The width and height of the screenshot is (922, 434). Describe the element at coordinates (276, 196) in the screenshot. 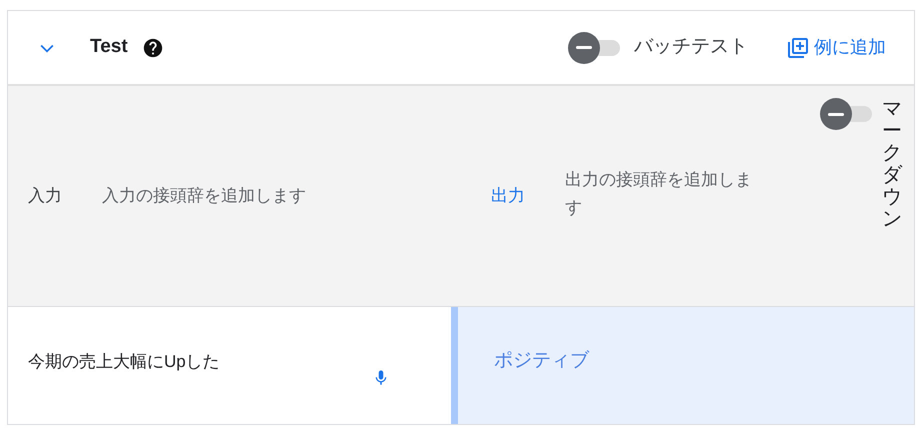

I see `input-prefix-field: 入力の接頭辞を追加します` at that location.